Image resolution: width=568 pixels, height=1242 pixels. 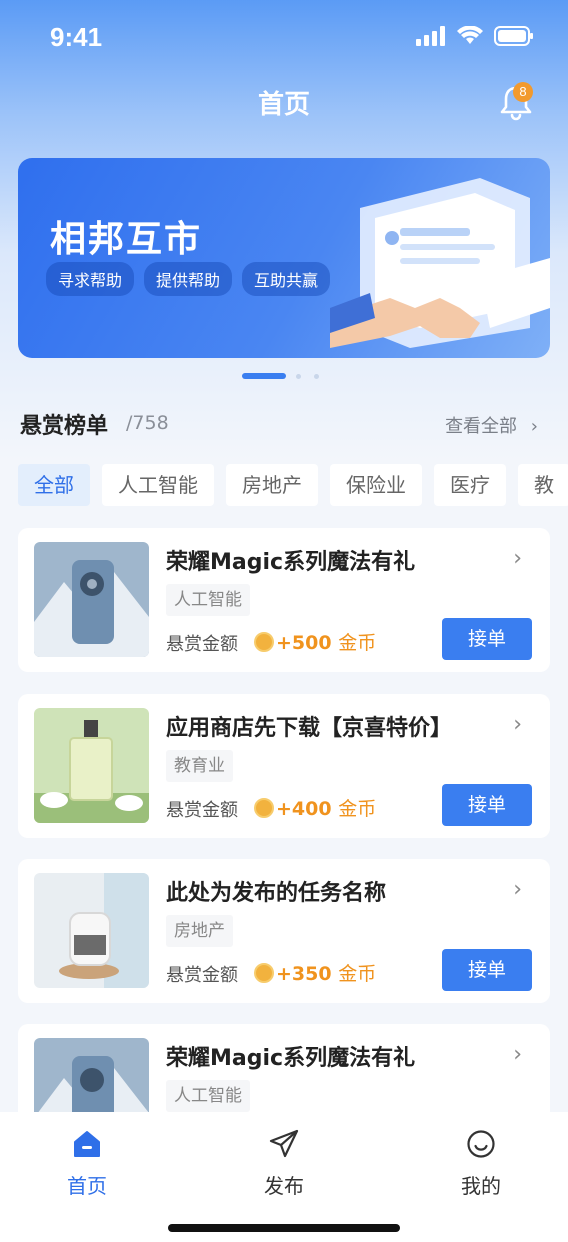 What do you see at coordinates (276, 893) in the screenshot?
I see `task-title: 此处为发布的任务名称` at bounding box center [276, 893].